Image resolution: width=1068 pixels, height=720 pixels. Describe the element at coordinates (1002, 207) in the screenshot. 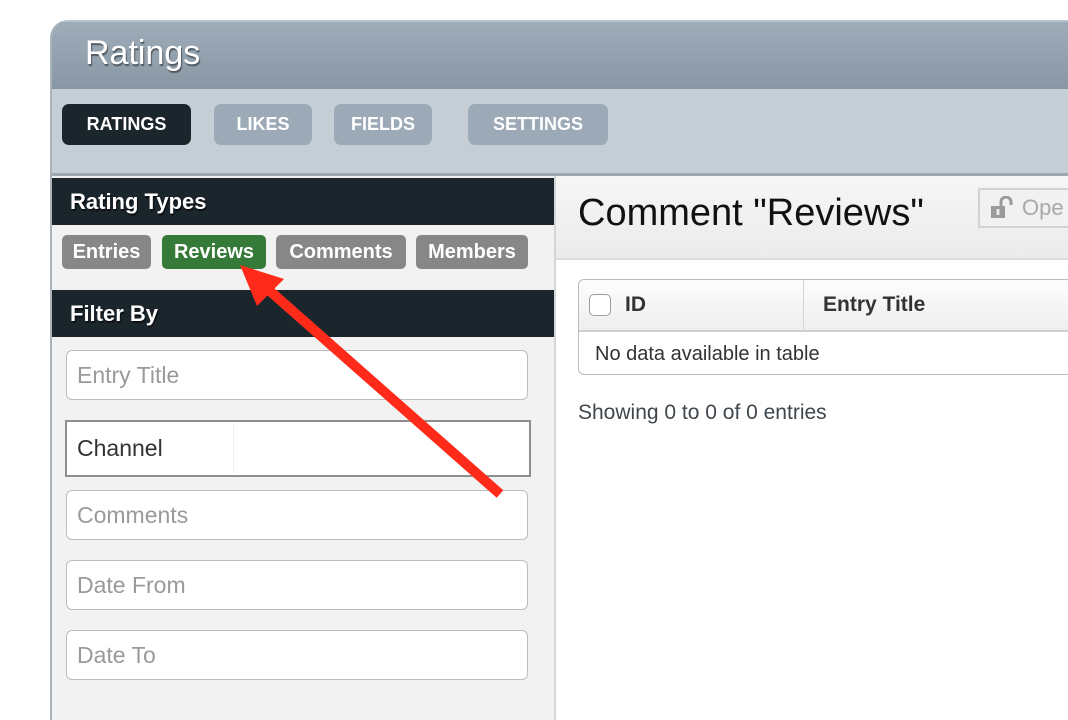

I see `unlock-icon` at that location.